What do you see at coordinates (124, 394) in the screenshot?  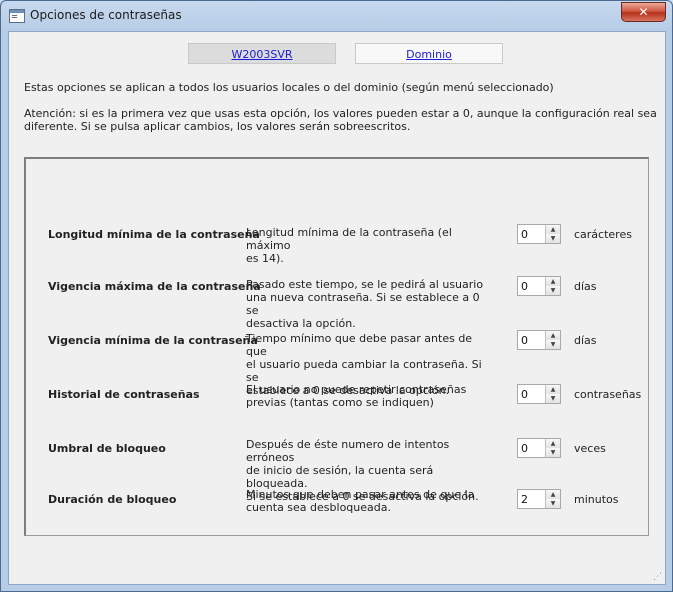 I see `setting-label: Historial de contraseñas` at bounding box center [124, 394].